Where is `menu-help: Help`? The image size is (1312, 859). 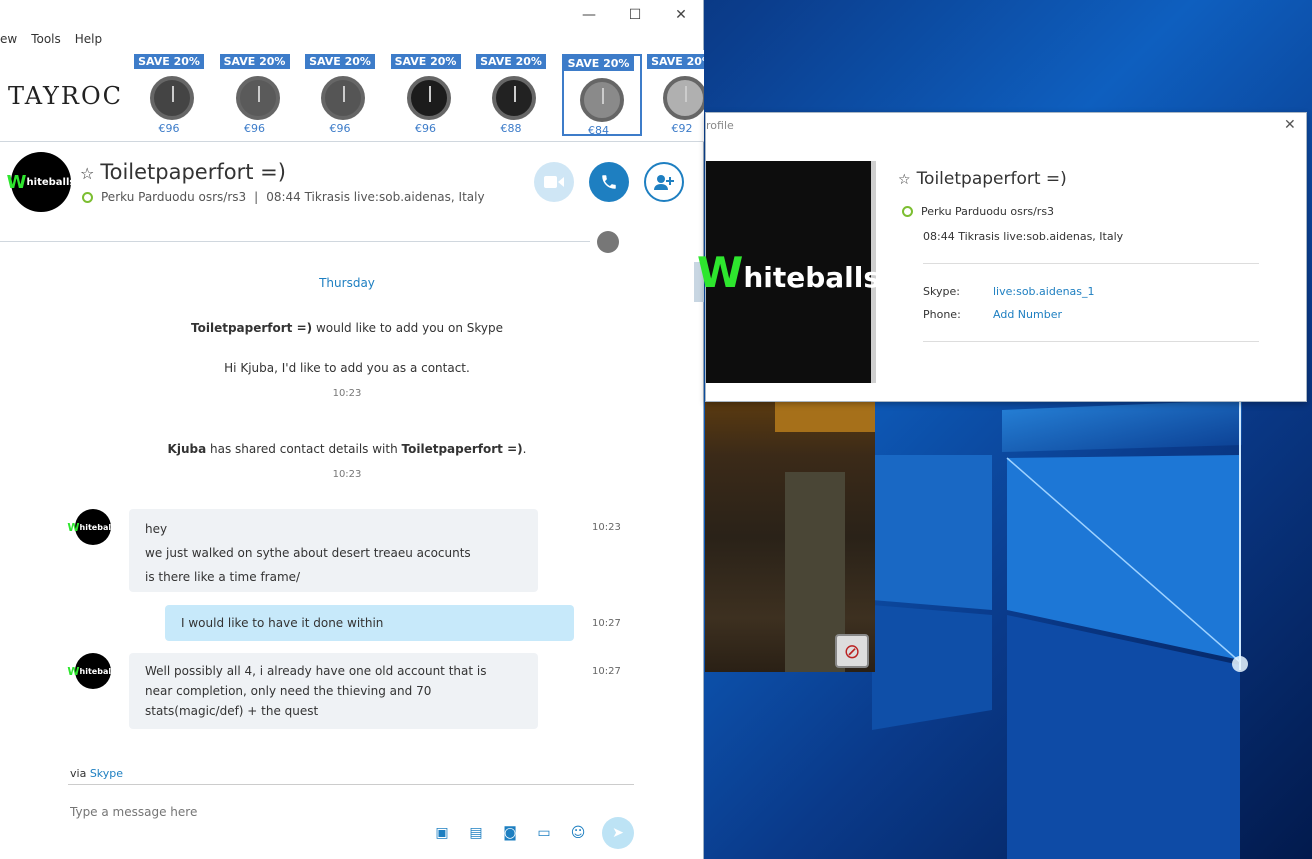 menu-help: Help is located at coordinates (88, 41).